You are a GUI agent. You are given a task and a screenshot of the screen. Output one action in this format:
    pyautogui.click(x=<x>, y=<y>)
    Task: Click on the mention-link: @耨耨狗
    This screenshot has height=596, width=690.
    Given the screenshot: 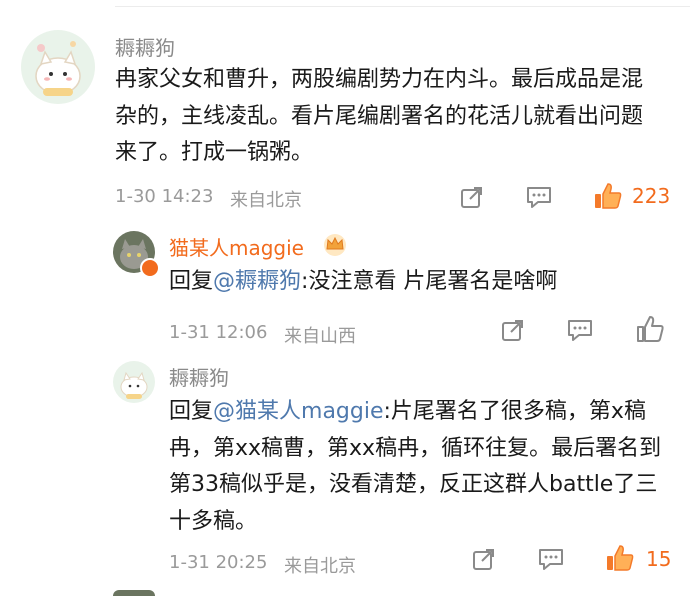 What is the action you would take?
    pyautogui.click(x=257, y=281)
    